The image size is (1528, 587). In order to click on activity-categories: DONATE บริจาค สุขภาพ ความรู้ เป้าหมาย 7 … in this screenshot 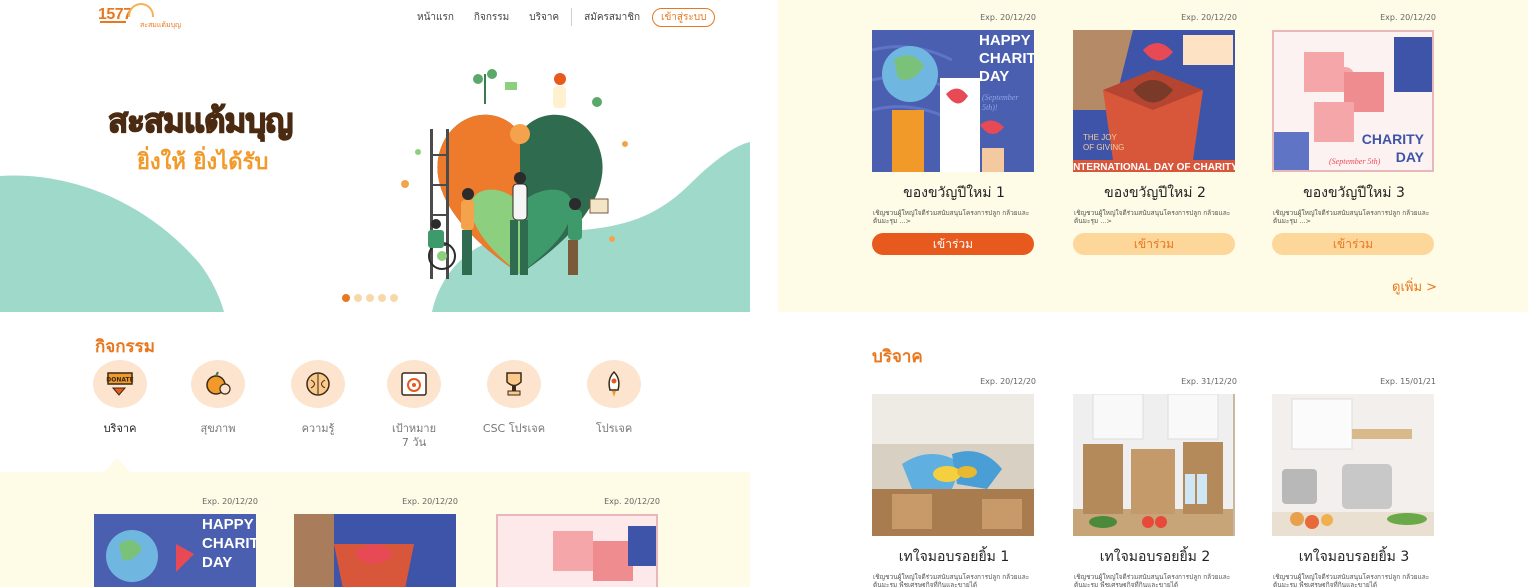, I will do `click(375, 410)`.